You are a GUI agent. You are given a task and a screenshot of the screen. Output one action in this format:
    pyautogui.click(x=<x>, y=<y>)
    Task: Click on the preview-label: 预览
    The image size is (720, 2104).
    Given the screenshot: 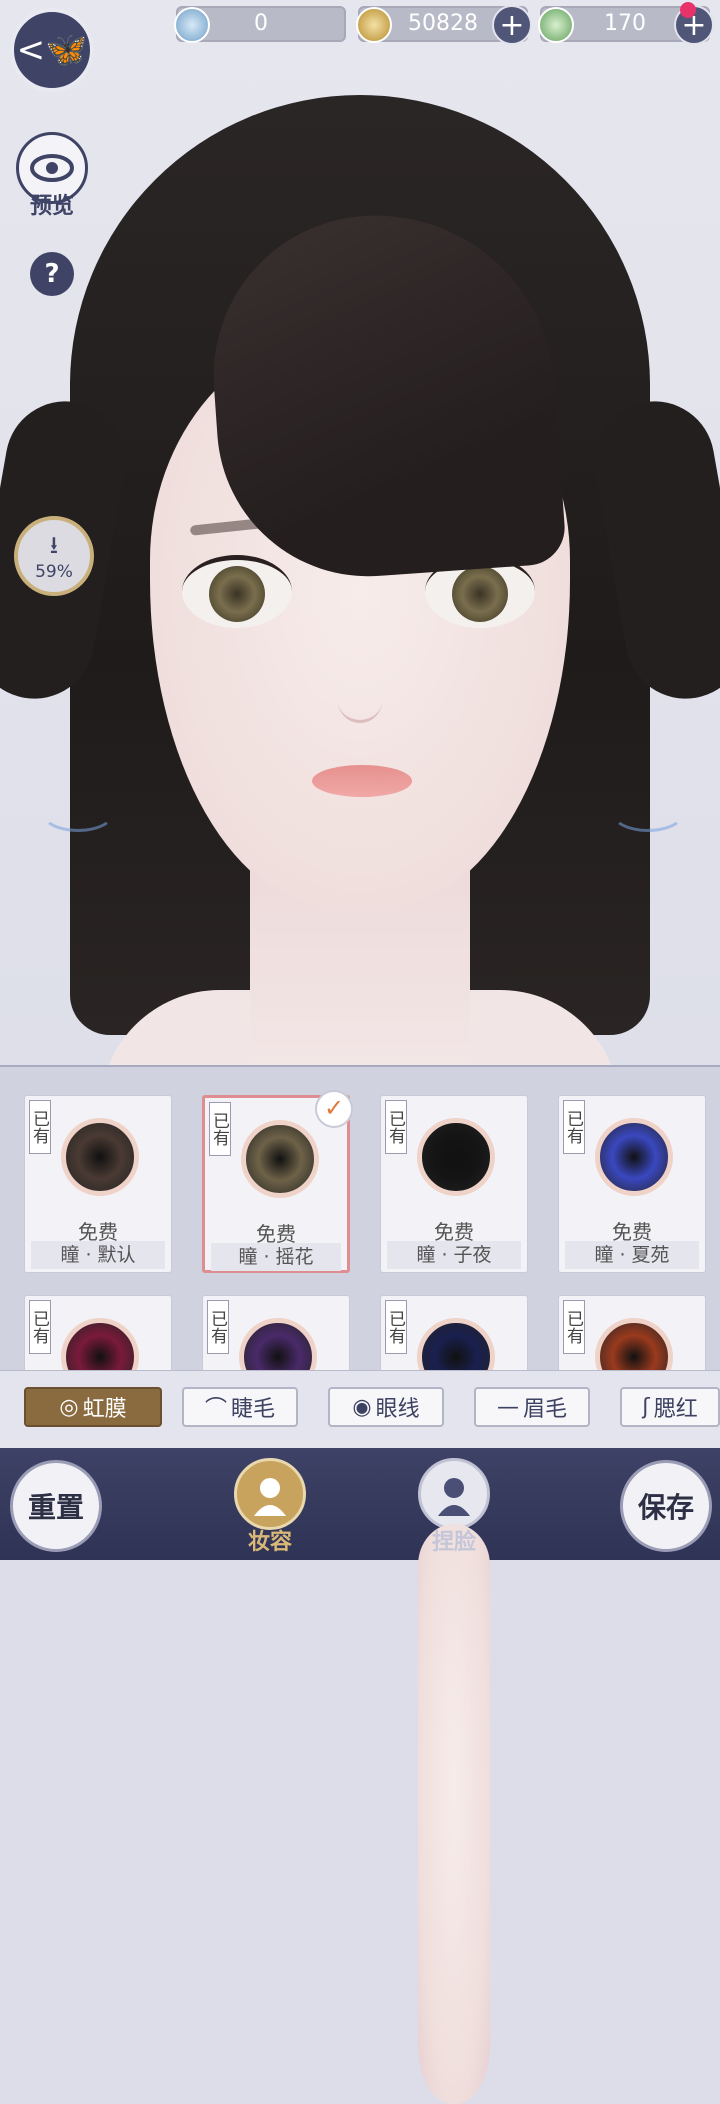 What is the action you would take?
    pyautogui.click(x=51, y=206)
    